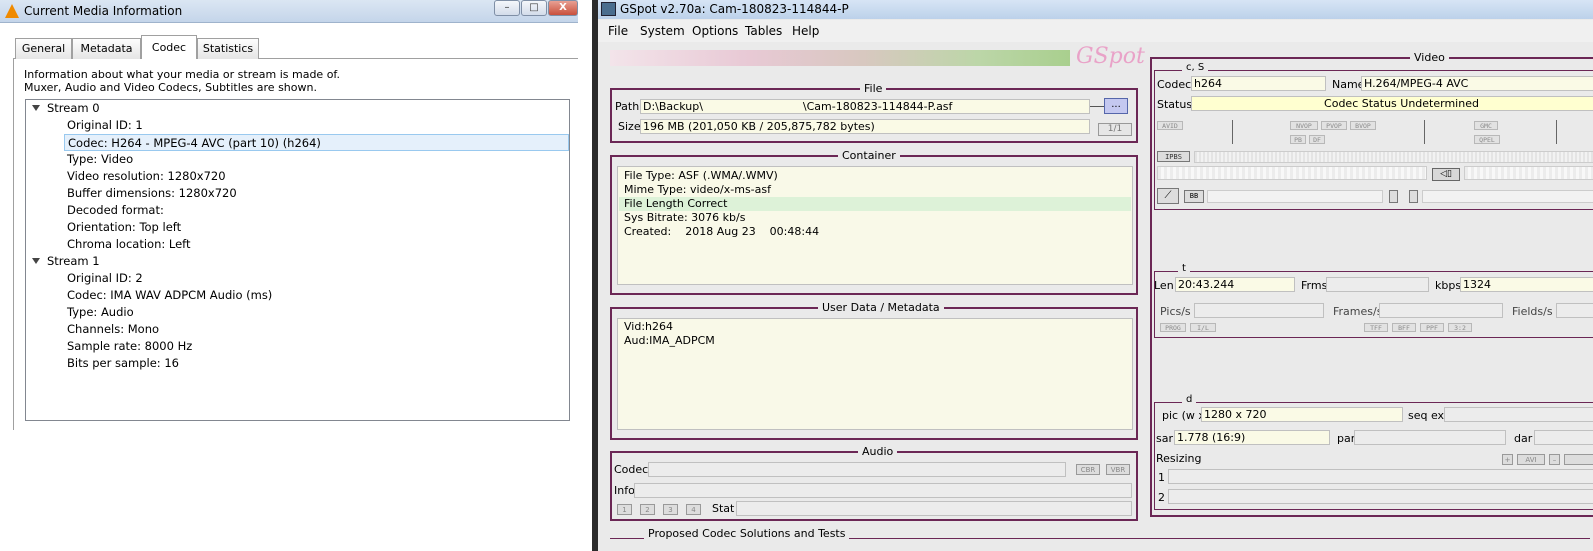 The width and height of the screenshot is (1593, 551). What do you see at coordinates (662, 31) in the screenshot?
I see `menu-system: System` at bounding box center [662, 31].